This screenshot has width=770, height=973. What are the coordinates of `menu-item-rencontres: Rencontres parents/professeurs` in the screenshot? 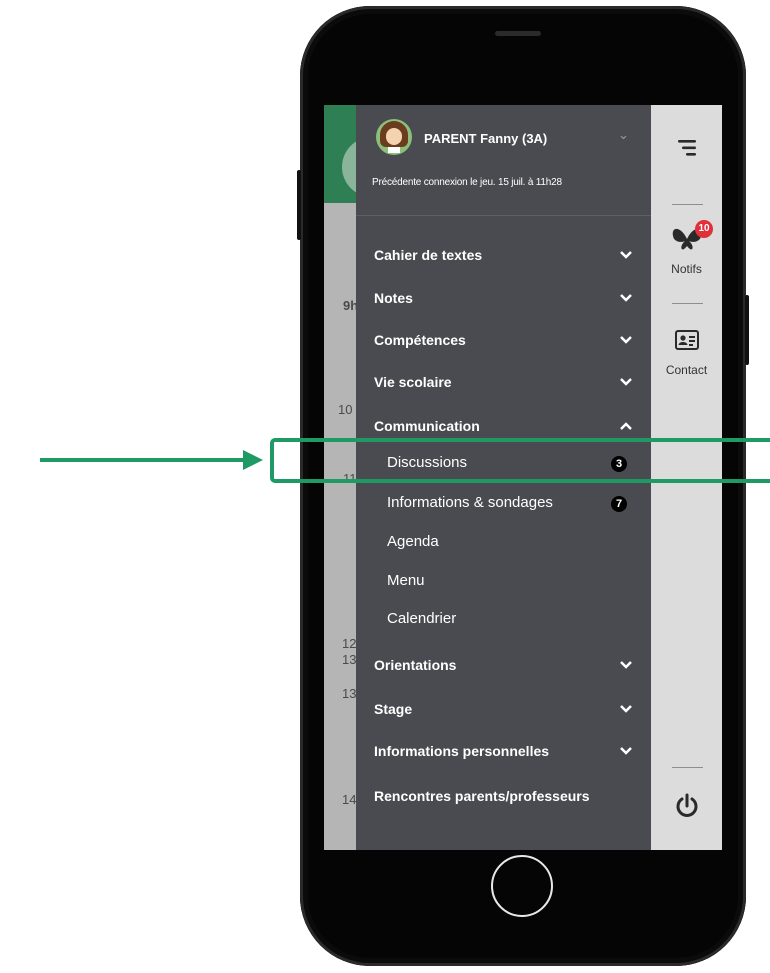 It's located at (503, 797).